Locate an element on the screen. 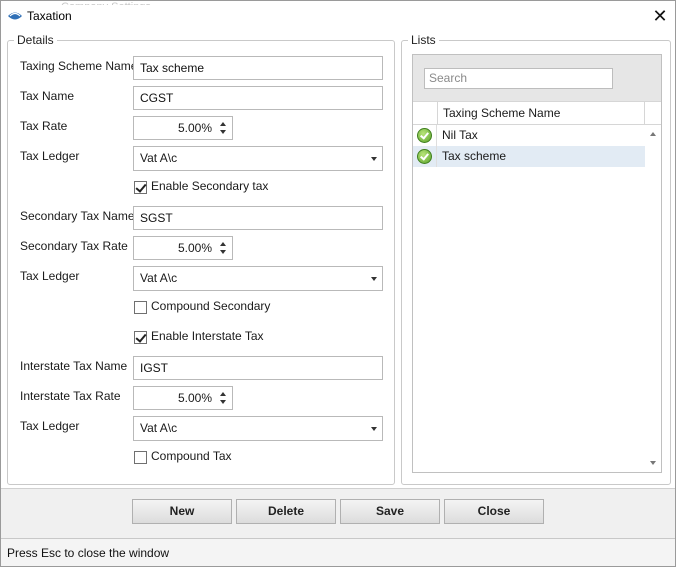 This screenshot has width=676, height=567. tax-ledger-value: Vat A\c is located at coordinates (159, 158).